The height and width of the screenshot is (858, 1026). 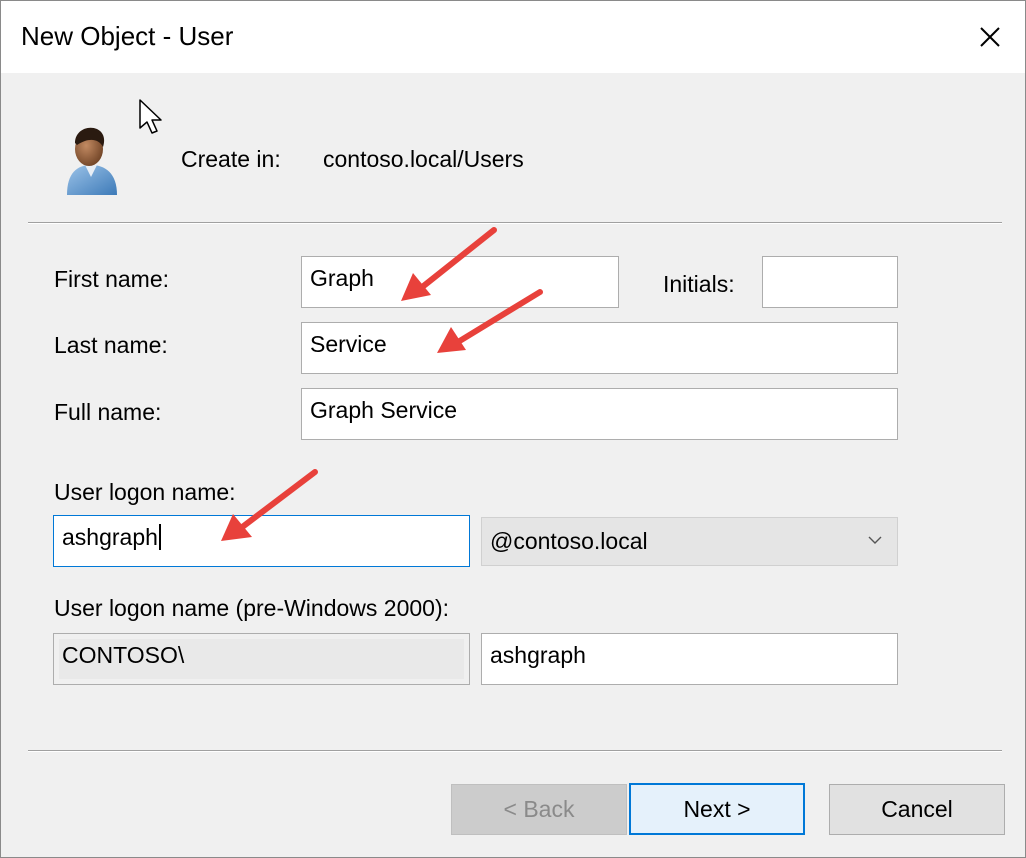 I want to click on full-name-input: Graph Service, so click(x=599, y=414).